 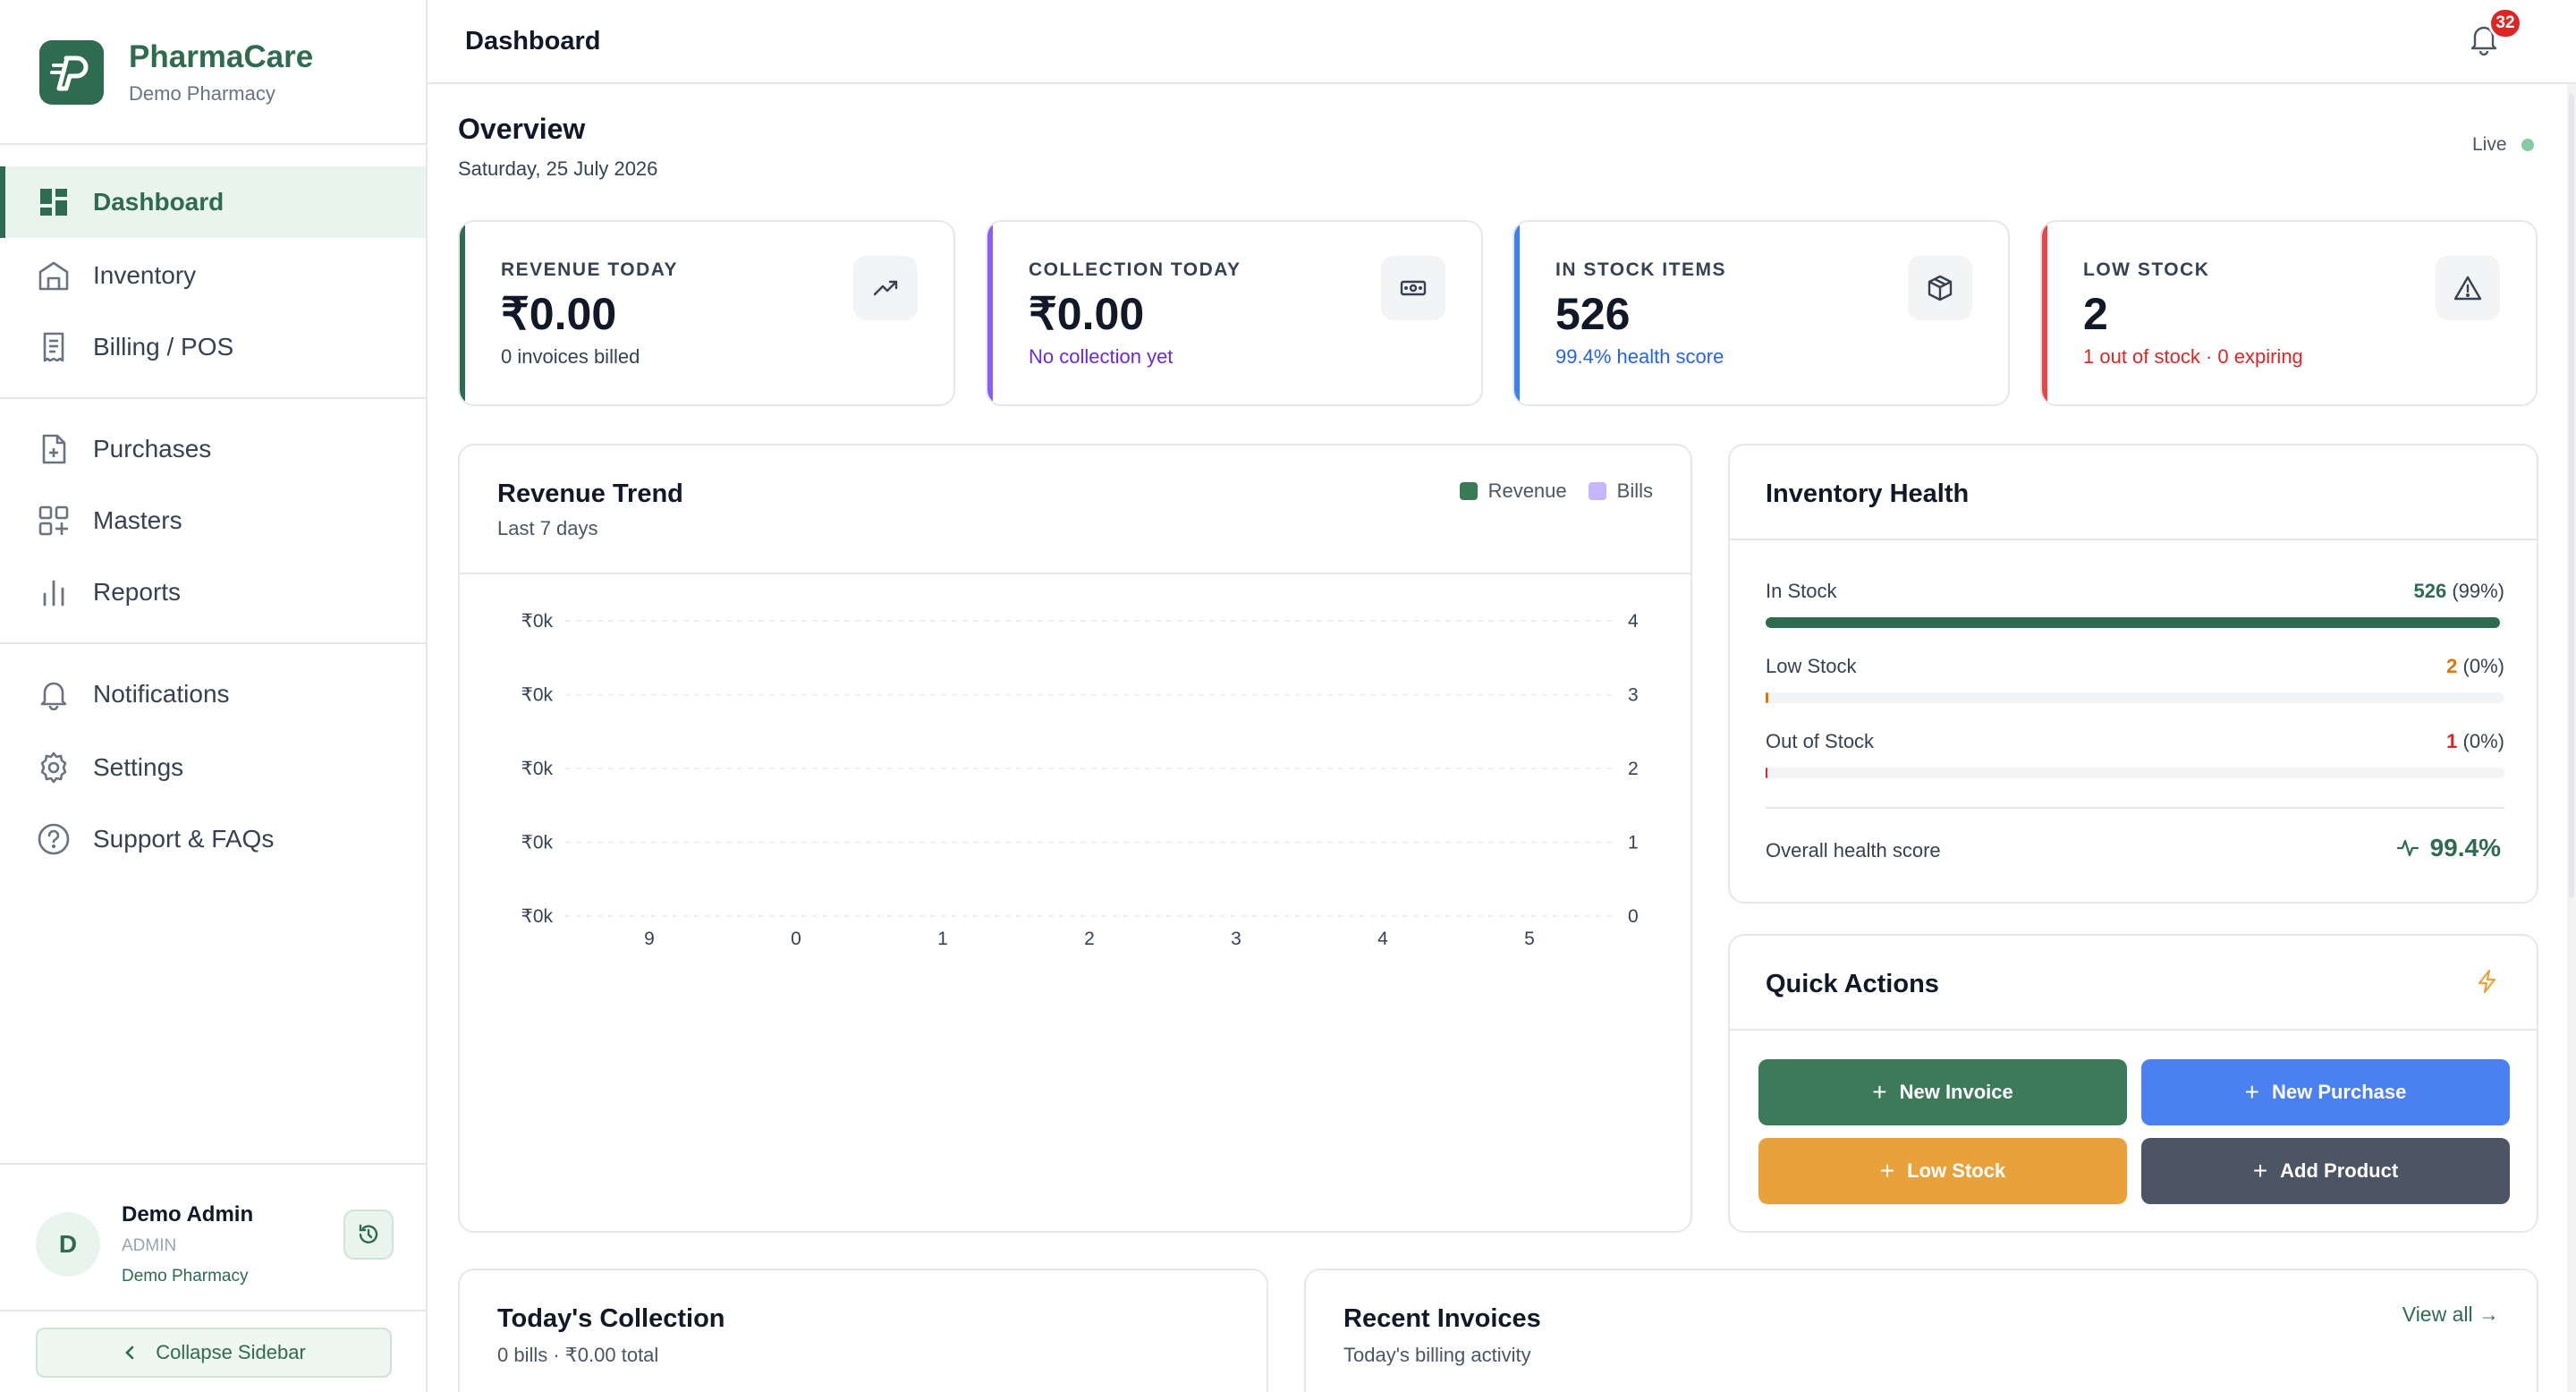 What do you see at coordinates (213, 592) in the screenshot?
I see `nav-item-reports: Reports` at bounding box center [213, 592].